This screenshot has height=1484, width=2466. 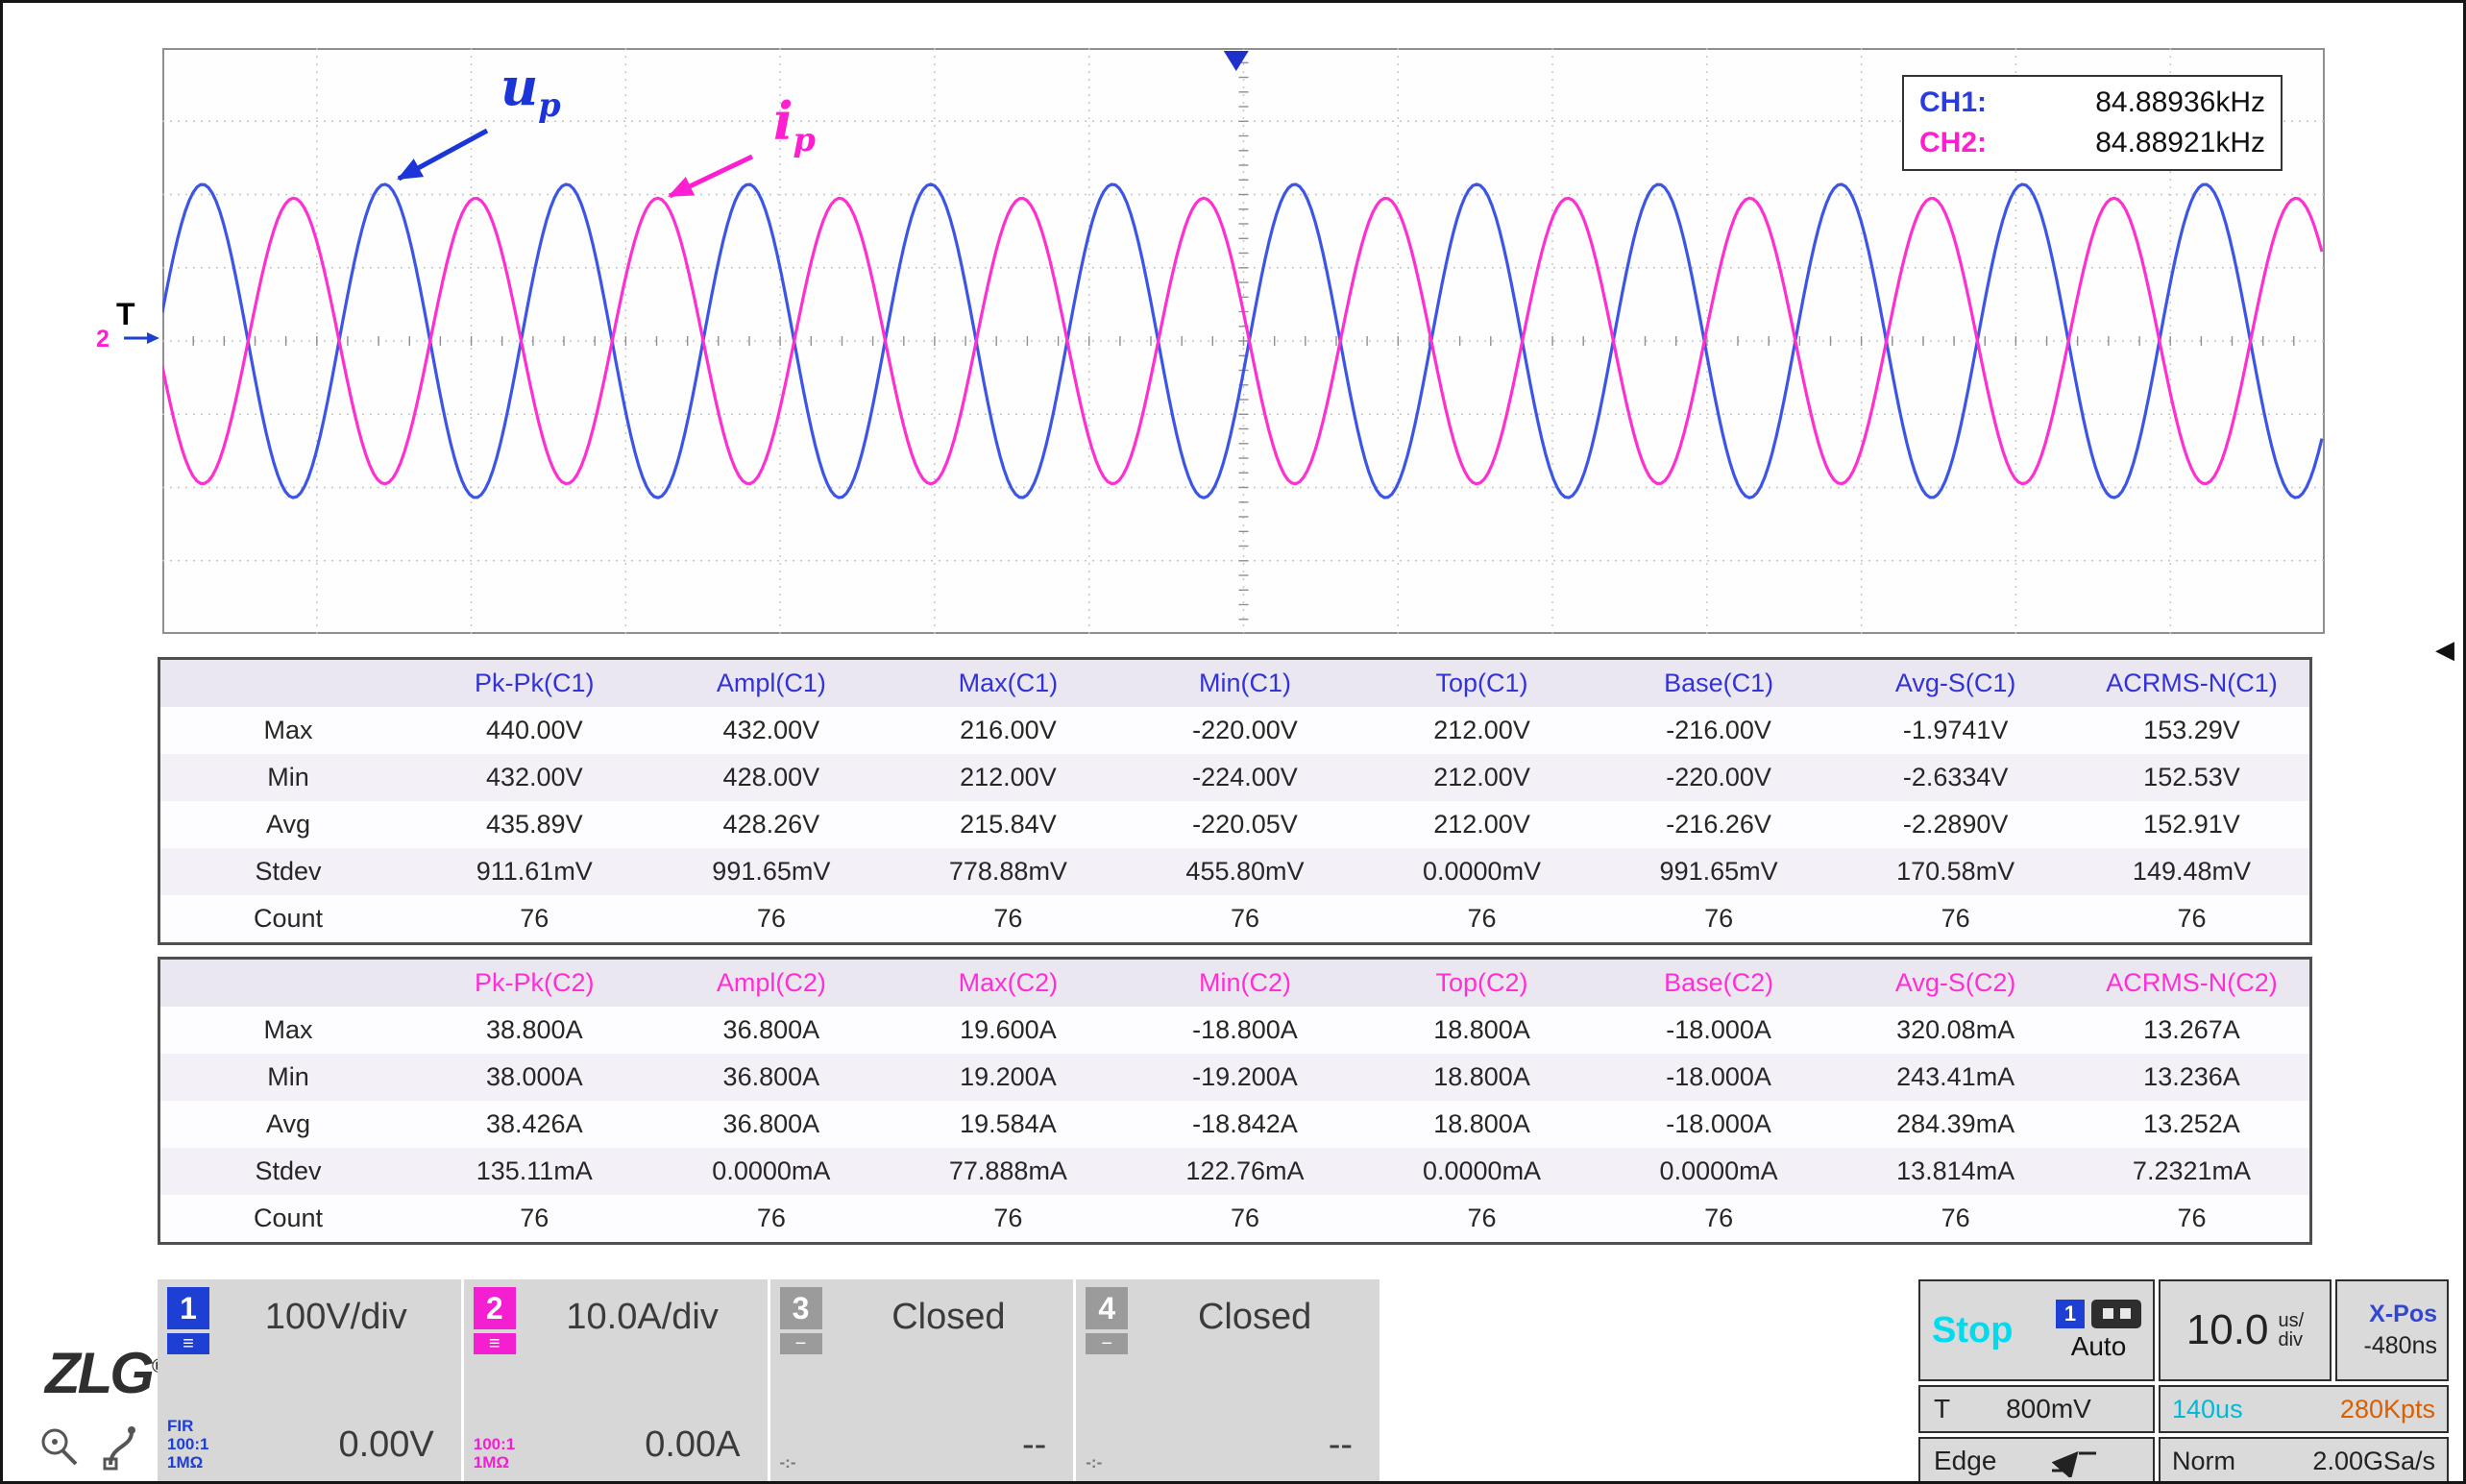 What do you see at coordinates (1482, 871) in the screenshot?
I see `measurement-value: 0.0000mV` at bounding box center [1482, 871].